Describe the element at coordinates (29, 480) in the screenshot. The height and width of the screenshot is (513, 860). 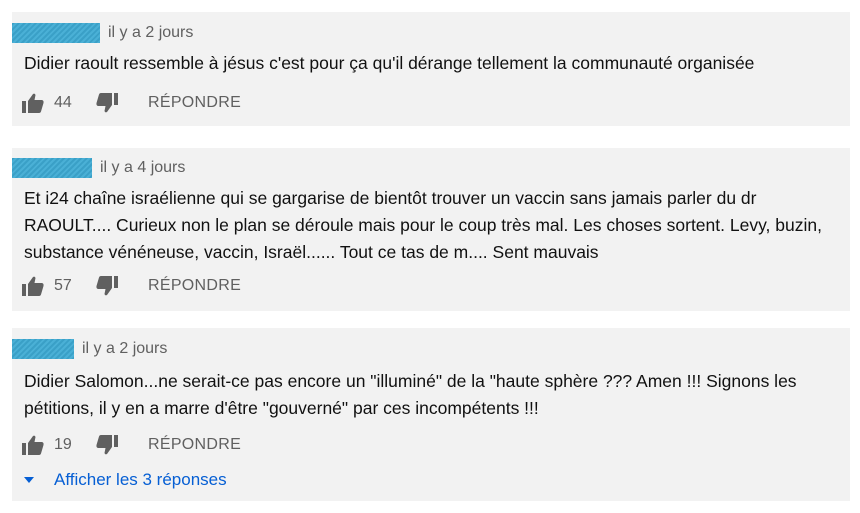
I see `caret-down-icon` at that location.